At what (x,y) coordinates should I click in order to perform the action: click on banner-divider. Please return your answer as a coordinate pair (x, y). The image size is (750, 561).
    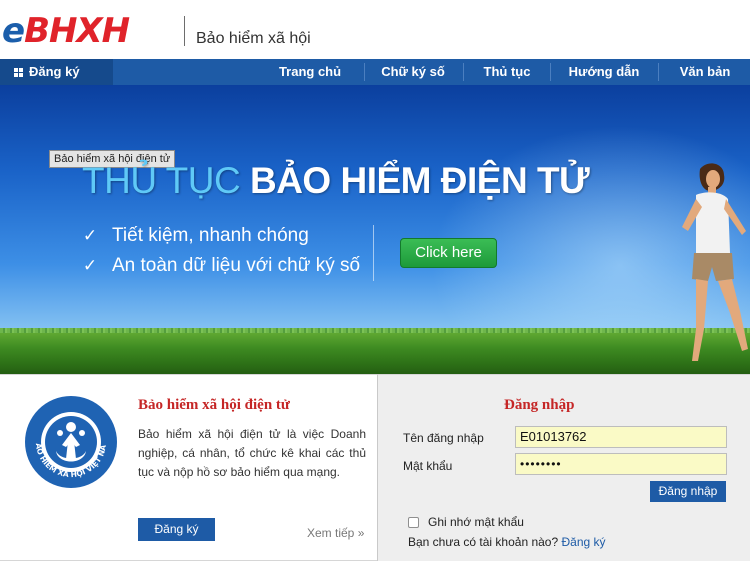
    Looking at the image, I should click on (373, 253).